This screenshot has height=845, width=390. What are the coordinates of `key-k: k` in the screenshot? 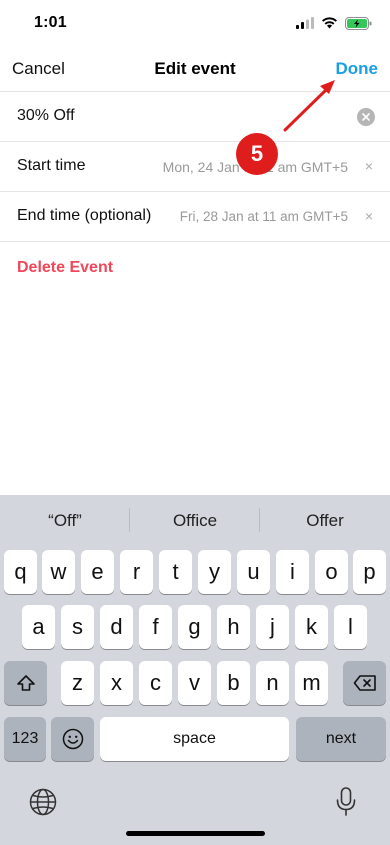 It's located at (311, 627).